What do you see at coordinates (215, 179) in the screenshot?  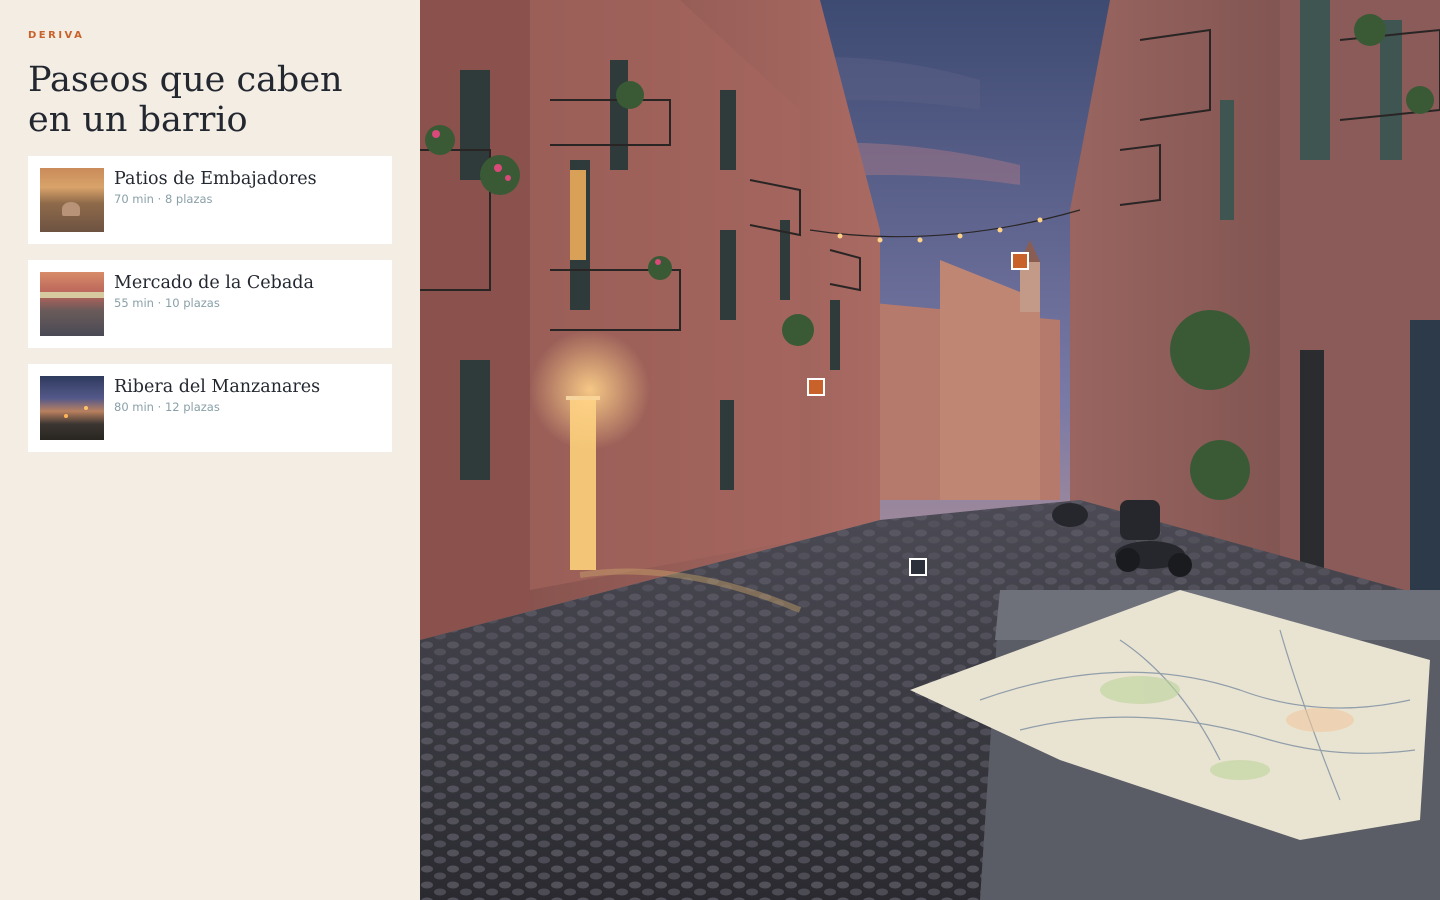 I see `route-name: Patios de Embajadores` at bounding box center [215, 179].